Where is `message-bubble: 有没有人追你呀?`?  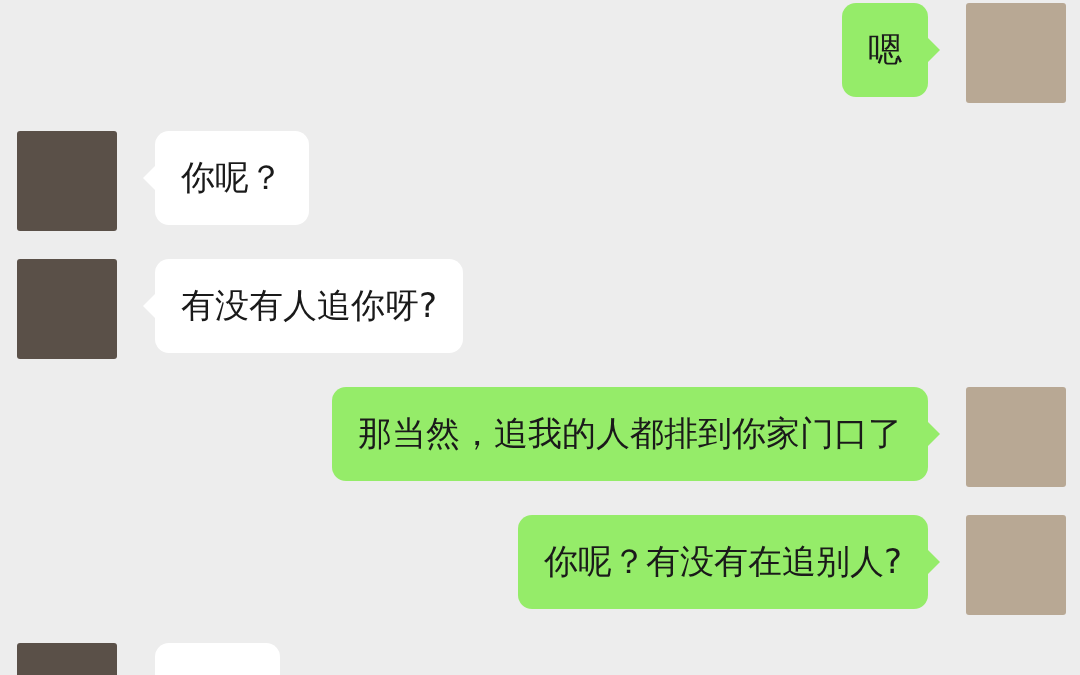
message-bubble: 有没有人追你呀? is located at coordinates (309, 306).